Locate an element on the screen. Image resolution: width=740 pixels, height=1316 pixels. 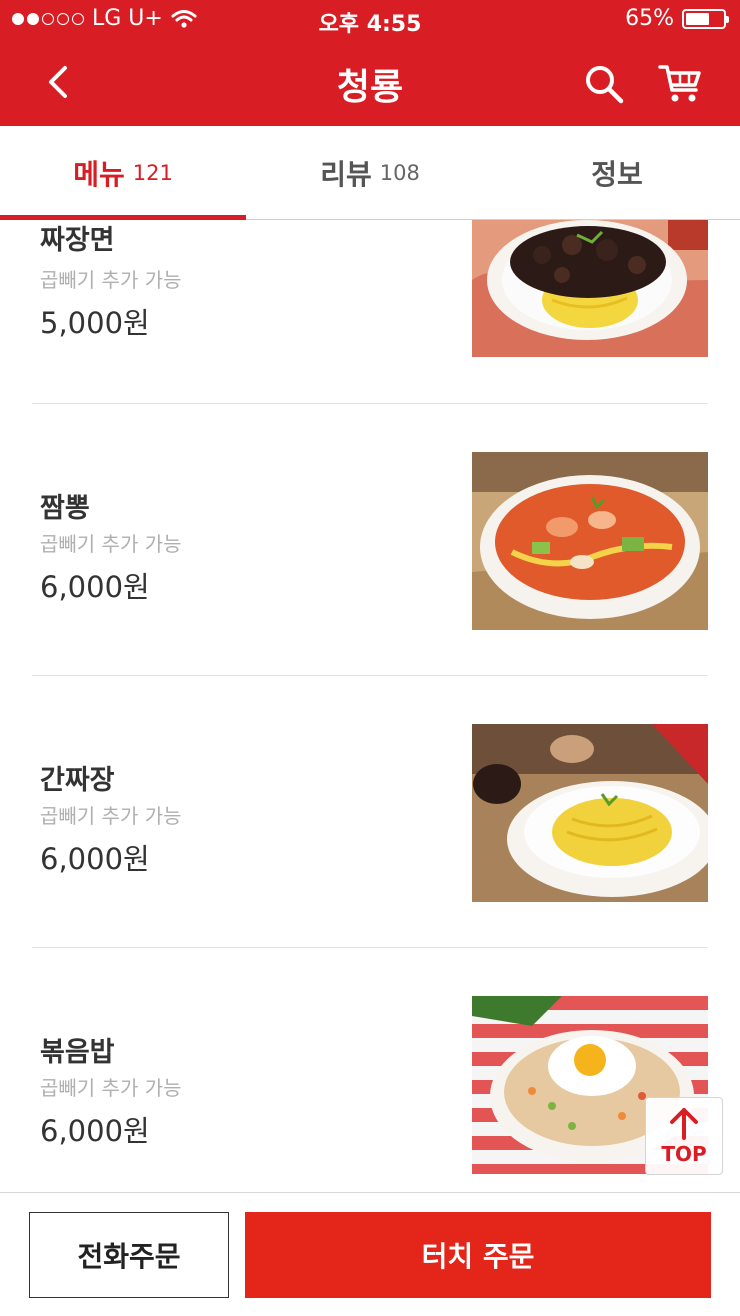
search-button is located at coordinates (604, 84).